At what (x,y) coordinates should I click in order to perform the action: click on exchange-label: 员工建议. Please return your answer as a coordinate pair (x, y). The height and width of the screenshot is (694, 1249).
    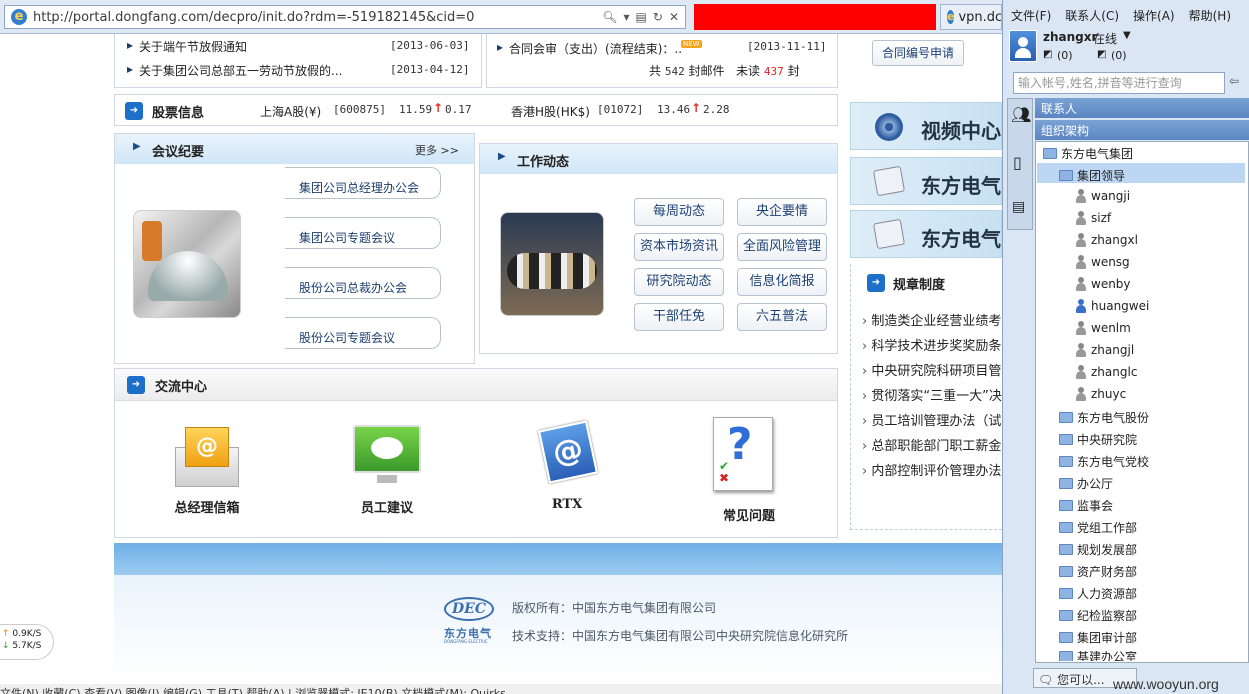
    Looking at the image, I should click on (387, 506).